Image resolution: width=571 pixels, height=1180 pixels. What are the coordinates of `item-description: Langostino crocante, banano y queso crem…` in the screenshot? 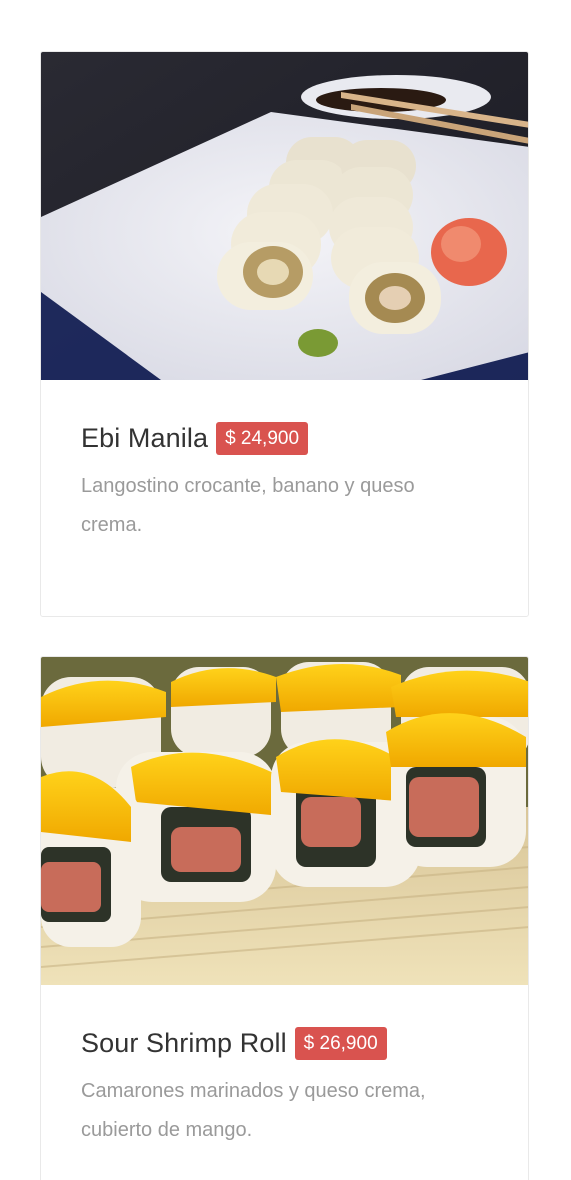 It's located at (248, 505).